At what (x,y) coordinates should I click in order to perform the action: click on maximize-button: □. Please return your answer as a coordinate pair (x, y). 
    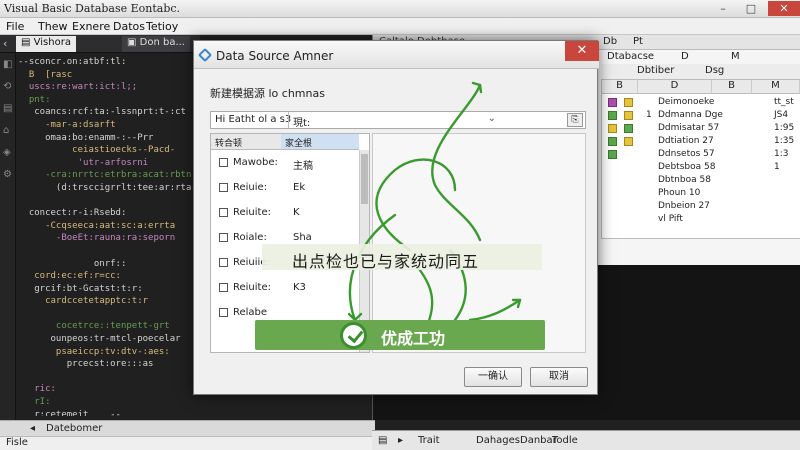
    Looking at the image, I should click on (751, 8).